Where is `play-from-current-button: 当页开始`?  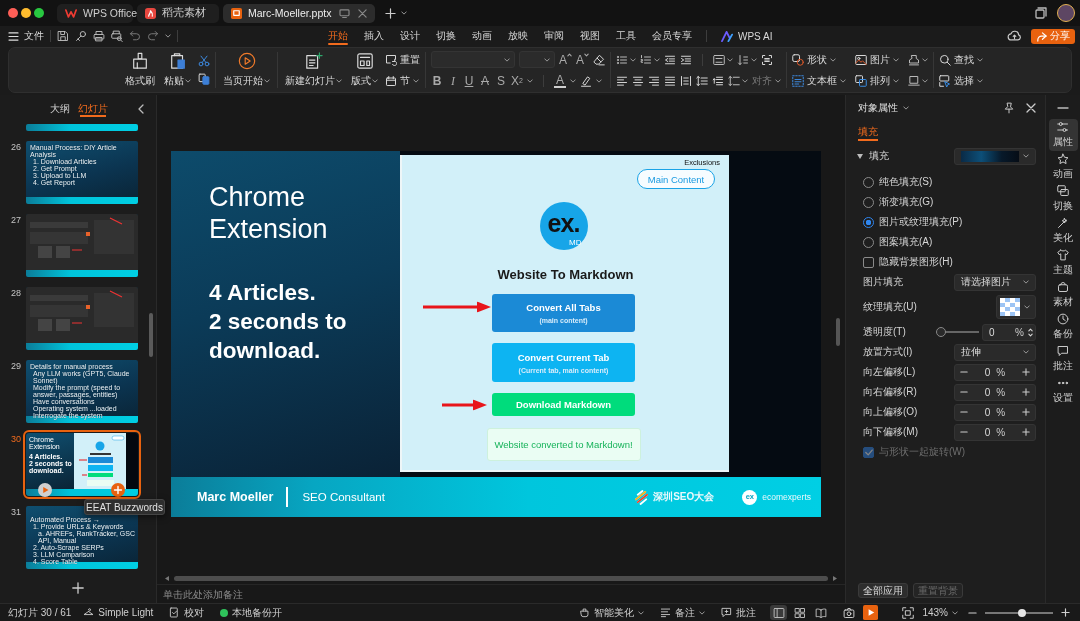
play-from-current-button: 当页开始 is located at coordinates (246, 70).